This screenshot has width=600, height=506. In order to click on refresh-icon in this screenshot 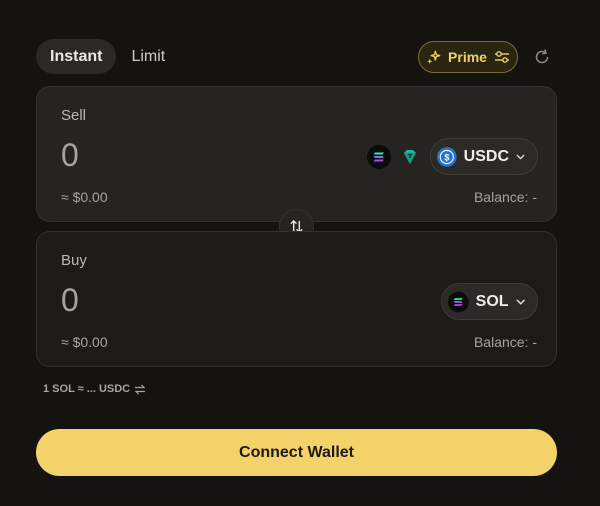, I will do `click(542, 57)`.